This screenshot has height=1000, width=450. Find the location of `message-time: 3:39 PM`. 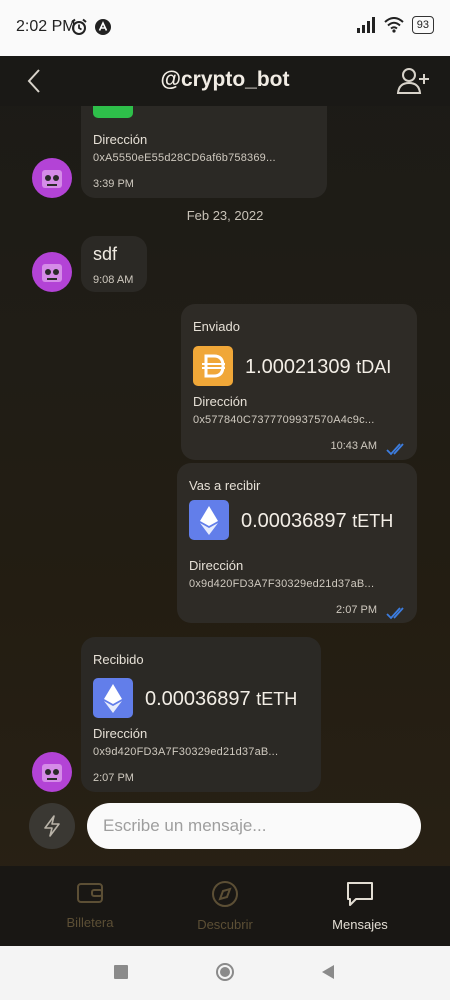

message-time: 3:39 PM is located at coordinates (113, 184).